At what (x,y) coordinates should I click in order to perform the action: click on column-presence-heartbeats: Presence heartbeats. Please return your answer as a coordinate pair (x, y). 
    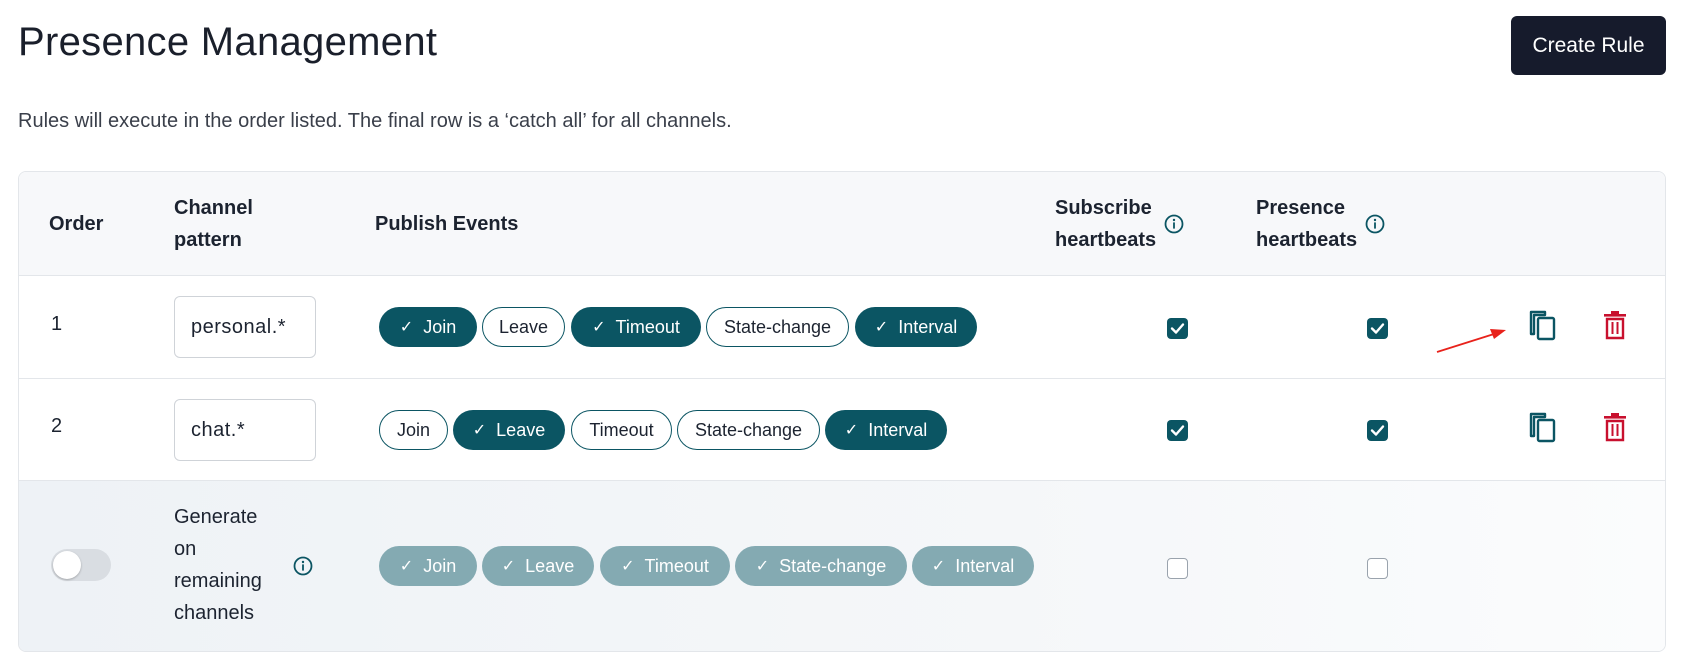
    Looking at the image, I should click on (1306, 224).